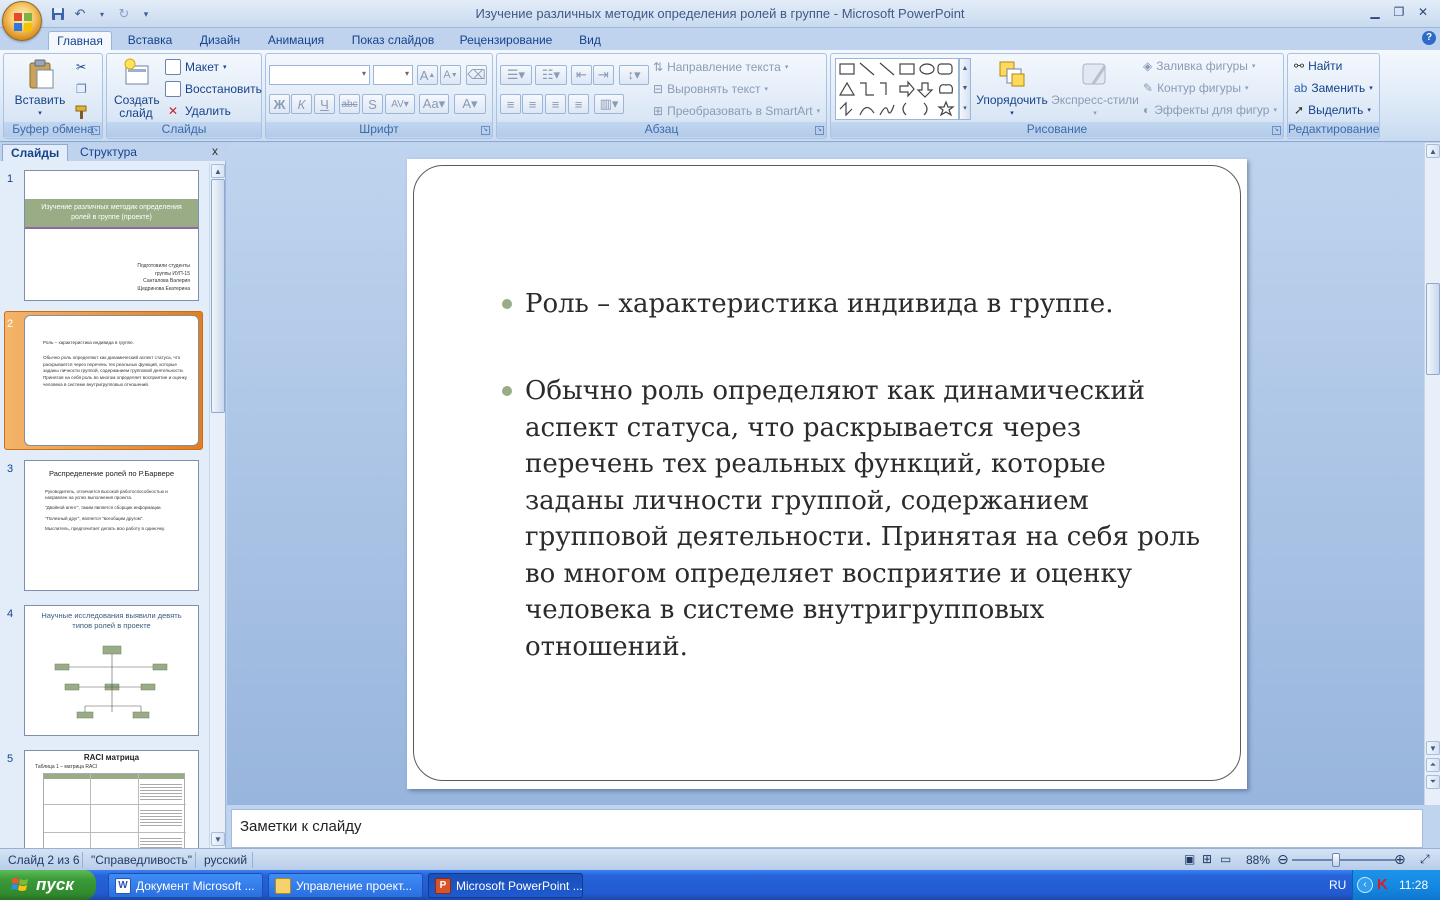  Describe the element at coordinates (1258, 860) in the screenshot. I see `zoom-level: 88%` at that location.